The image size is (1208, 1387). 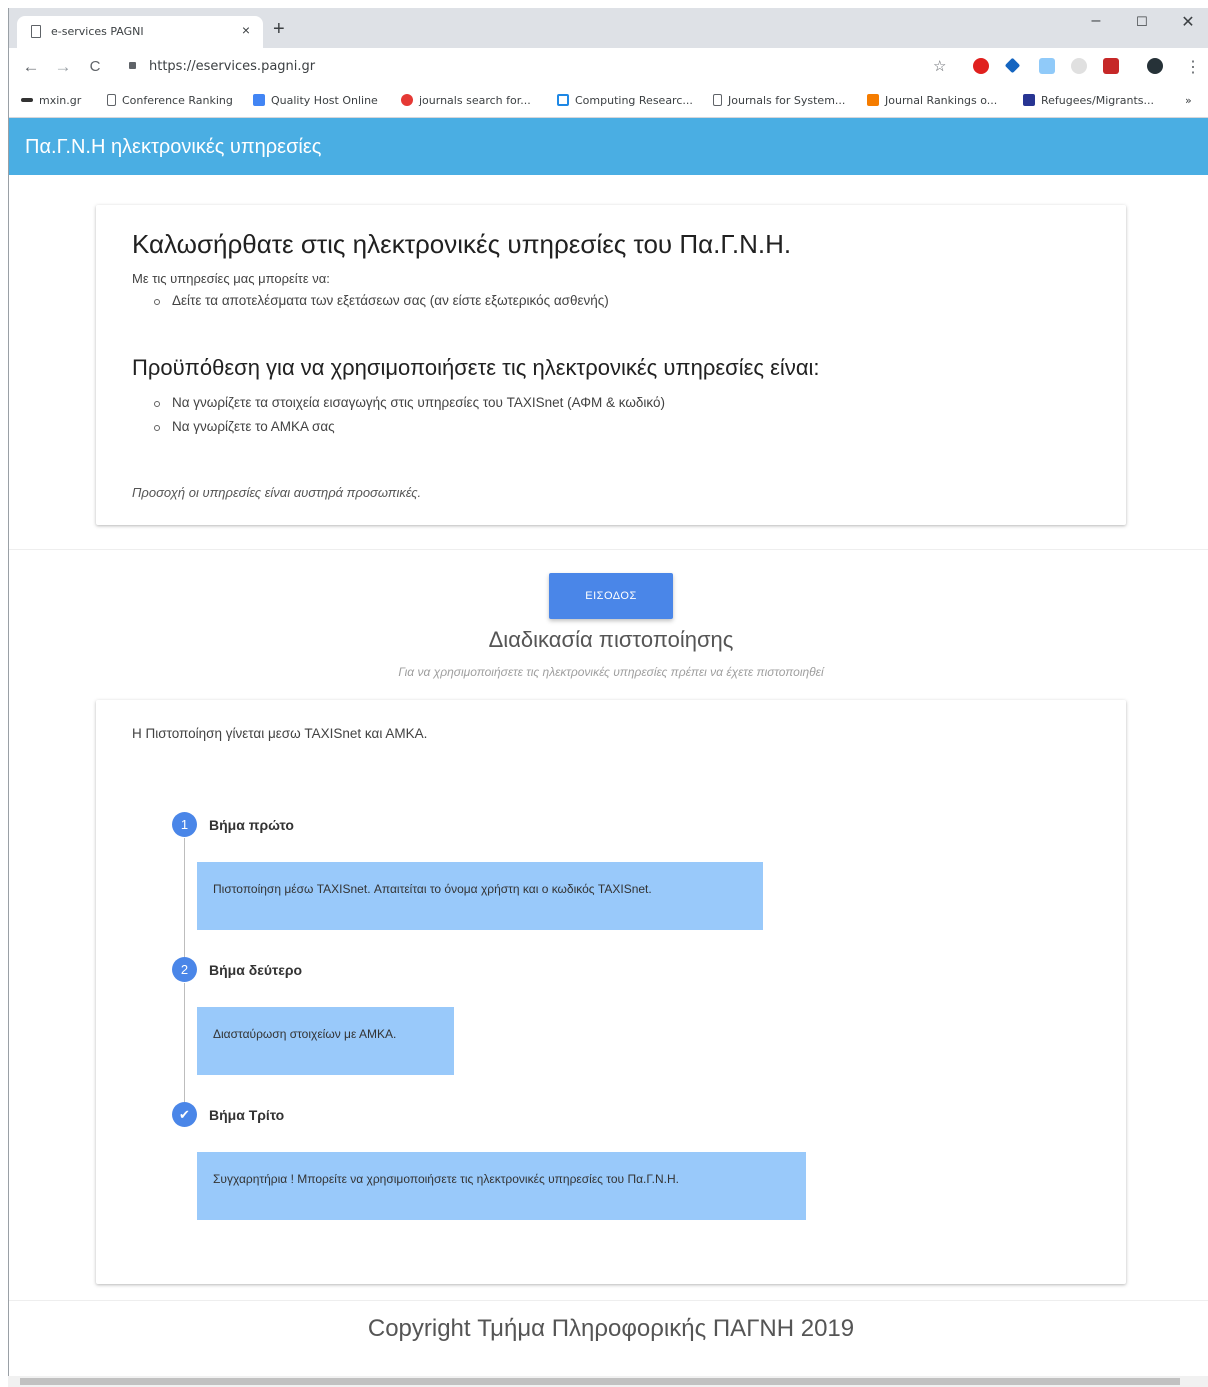 I want to click on maximize-button: ☐, so click(x=1142, y=22).